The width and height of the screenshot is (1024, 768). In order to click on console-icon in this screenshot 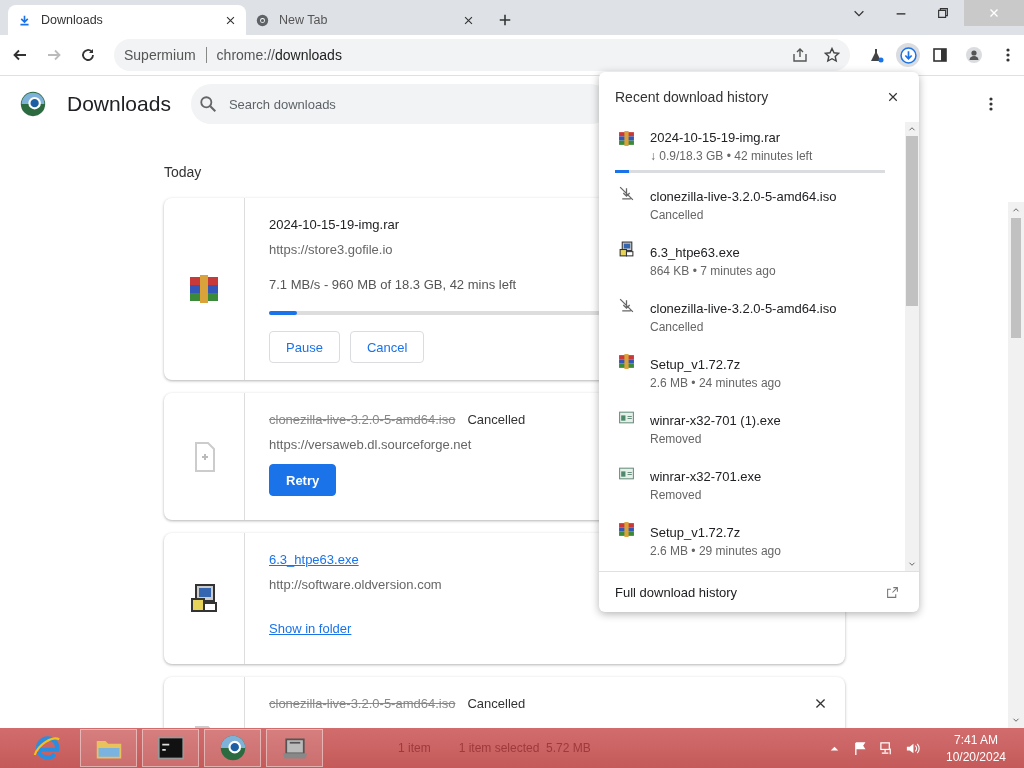, I will do `click(170, 748)`.